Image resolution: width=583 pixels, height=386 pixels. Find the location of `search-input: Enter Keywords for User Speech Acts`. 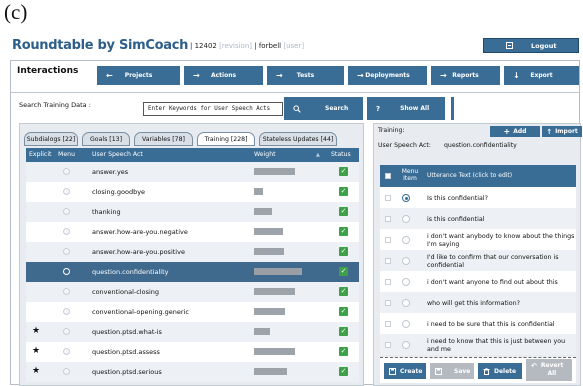

search-input: Enter Keywords for User Speech Acts is located at coordinates (213, 109).